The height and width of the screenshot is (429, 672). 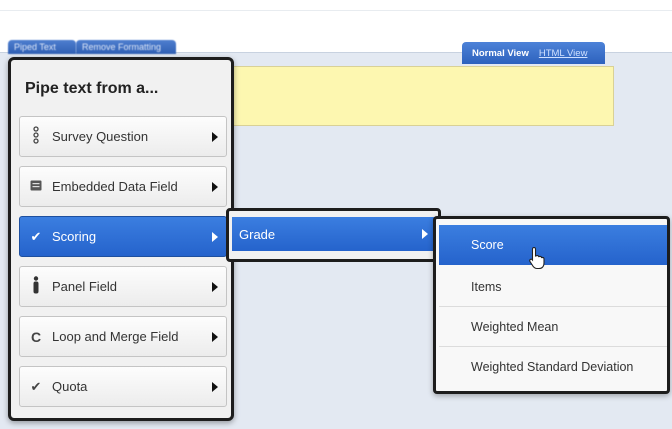 I want to click on person-icon, so click(x=36, y=286).